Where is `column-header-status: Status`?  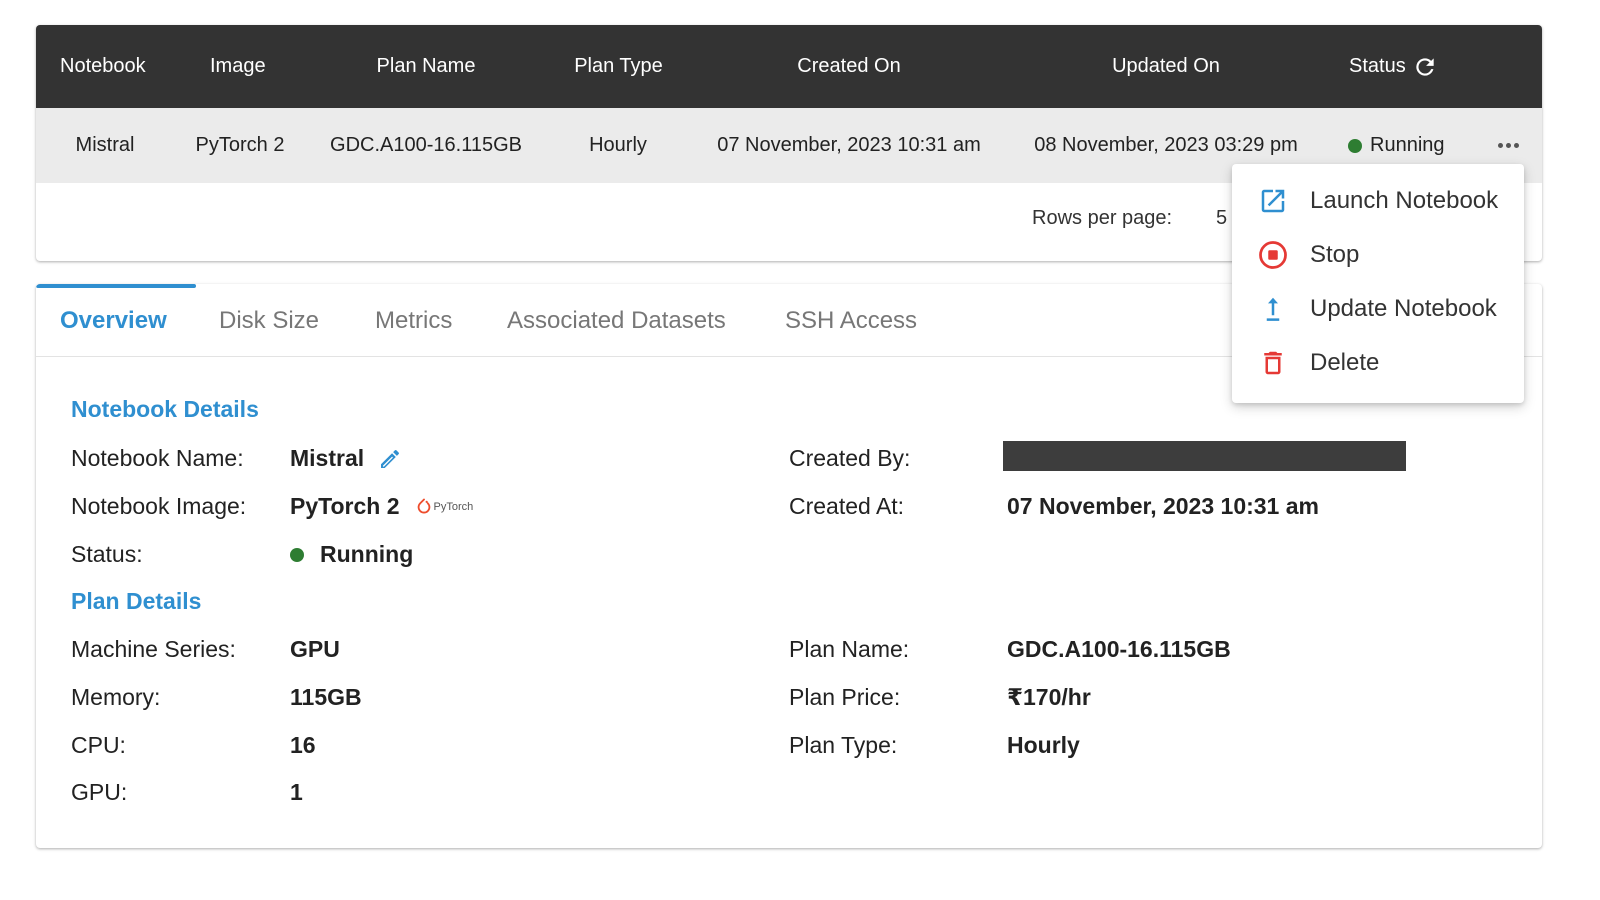 column-header-status: Status is located at coordinates (1393, 66).